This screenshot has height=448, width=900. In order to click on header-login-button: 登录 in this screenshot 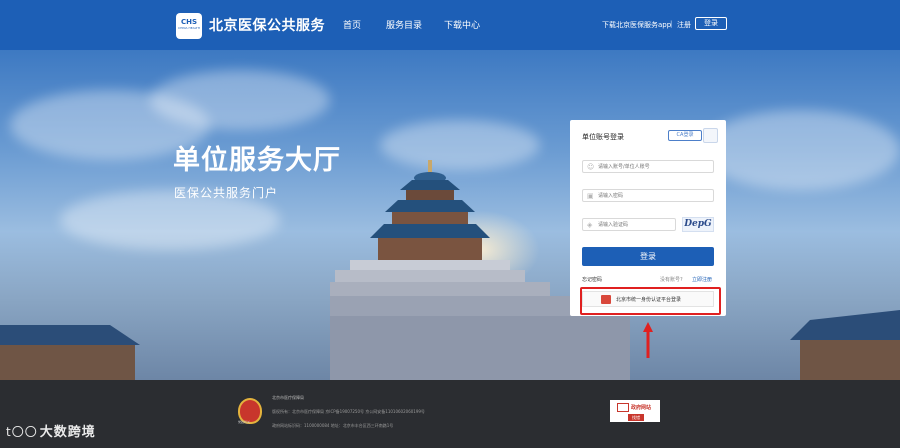, I will do `click(711, 23)`.